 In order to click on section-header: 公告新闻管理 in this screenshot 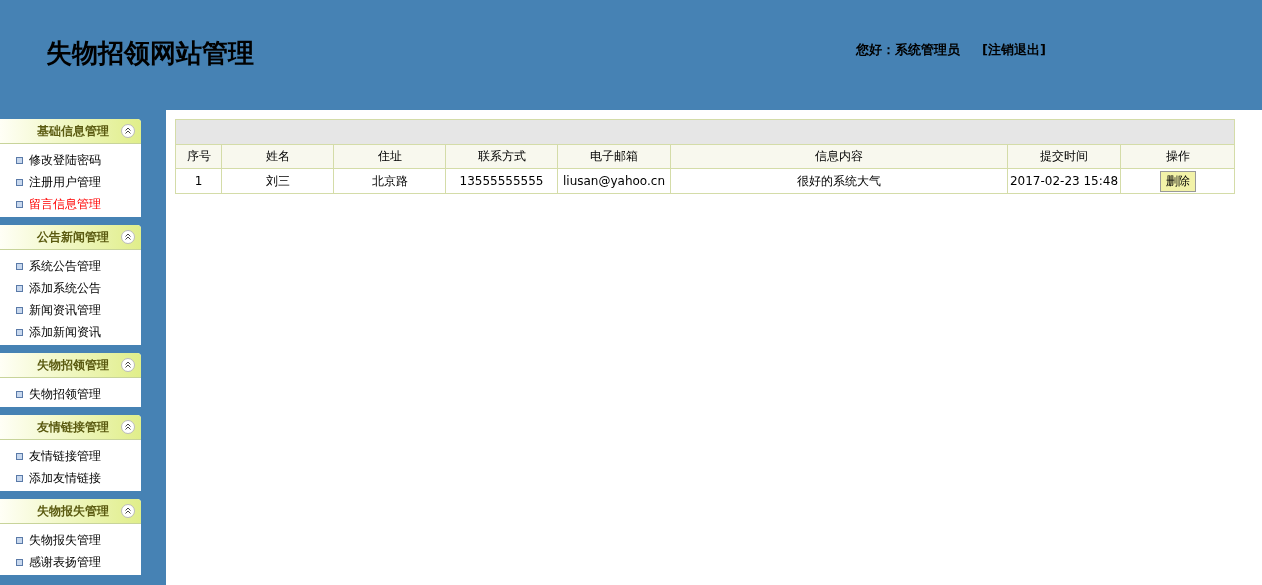, I will do `click(70, 237)`.